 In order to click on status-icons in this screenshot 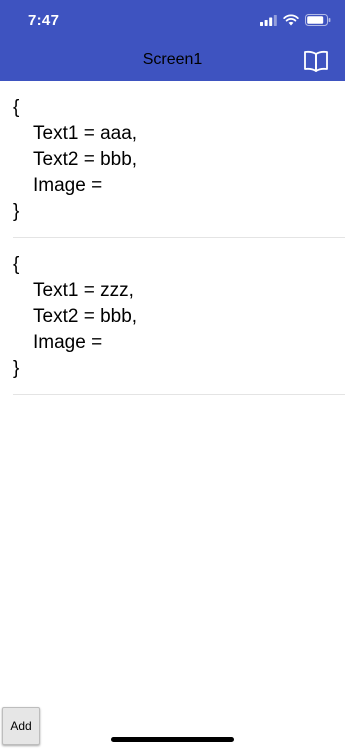, I will do `click(295, 20)`.